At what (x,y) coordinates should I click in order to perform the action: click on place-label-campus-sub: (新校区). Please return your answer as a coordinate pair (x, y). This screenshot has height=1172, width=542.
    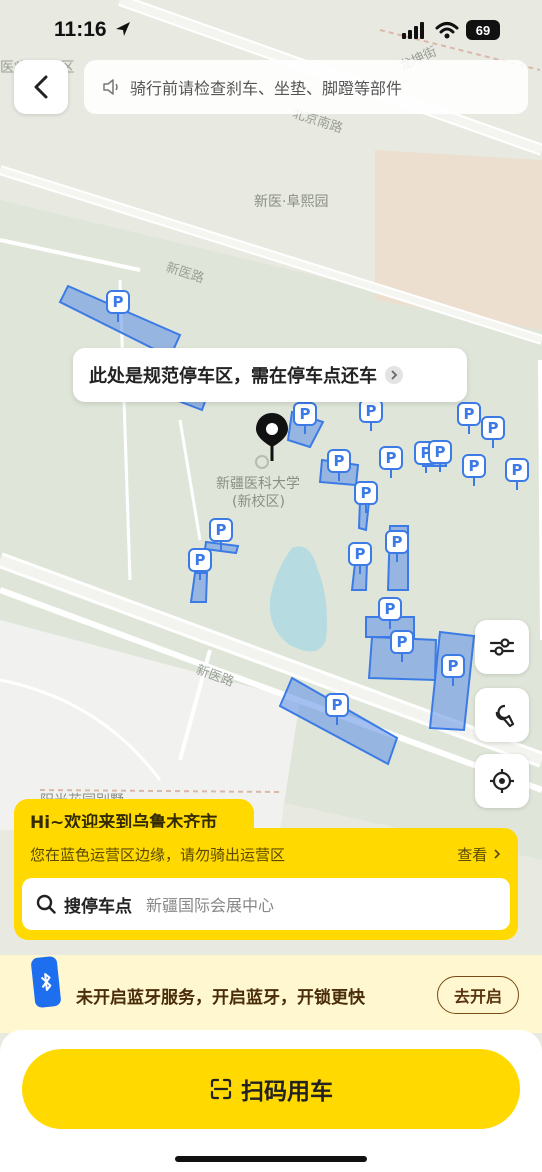
    Looking at the image, I should click on (258, 502).